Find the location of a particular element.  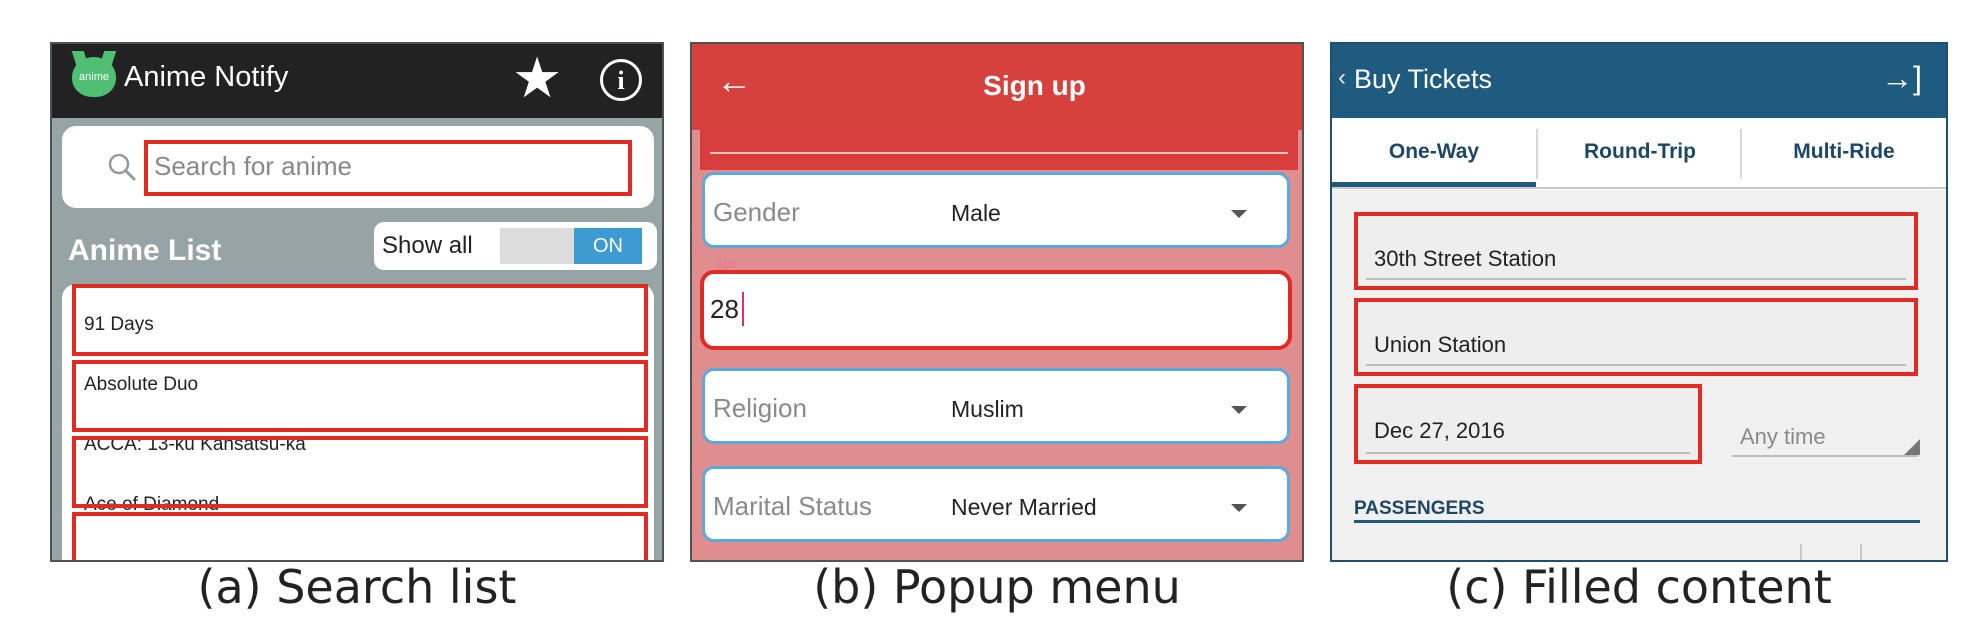

caption-a: (a) Search list is located at coordinates (357, 587).